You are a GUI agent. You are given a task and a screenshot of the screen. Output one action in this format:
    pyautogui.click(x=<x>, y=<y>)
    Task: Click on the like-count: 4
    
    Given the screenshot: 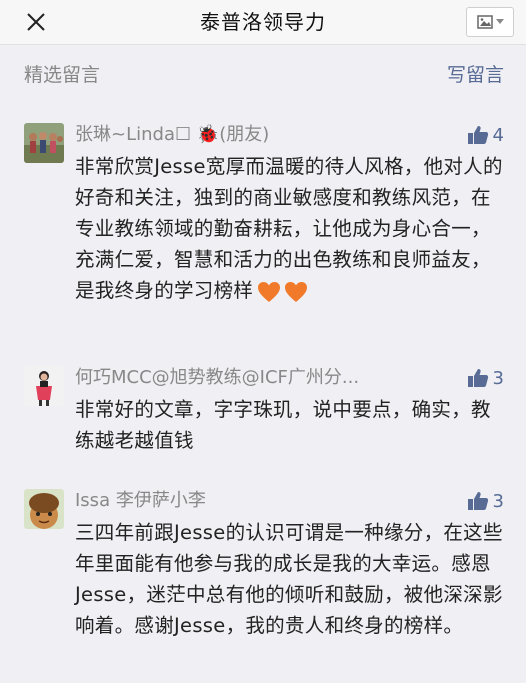 What is the action you would take?
    pyautogui.click(x=498, y=135)
    